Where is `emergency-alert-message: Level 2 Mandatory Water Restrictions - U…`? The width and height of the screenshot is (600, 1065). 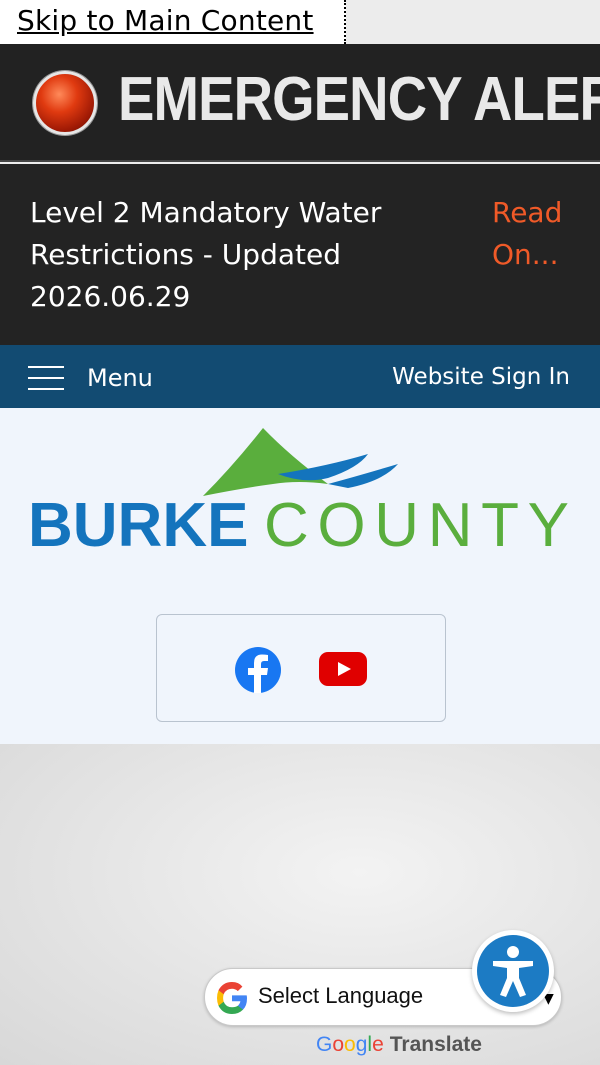 emergency-alert-message: Level 2 Mandatory Water Restrictions - U… is located at coordinates (240, 255).